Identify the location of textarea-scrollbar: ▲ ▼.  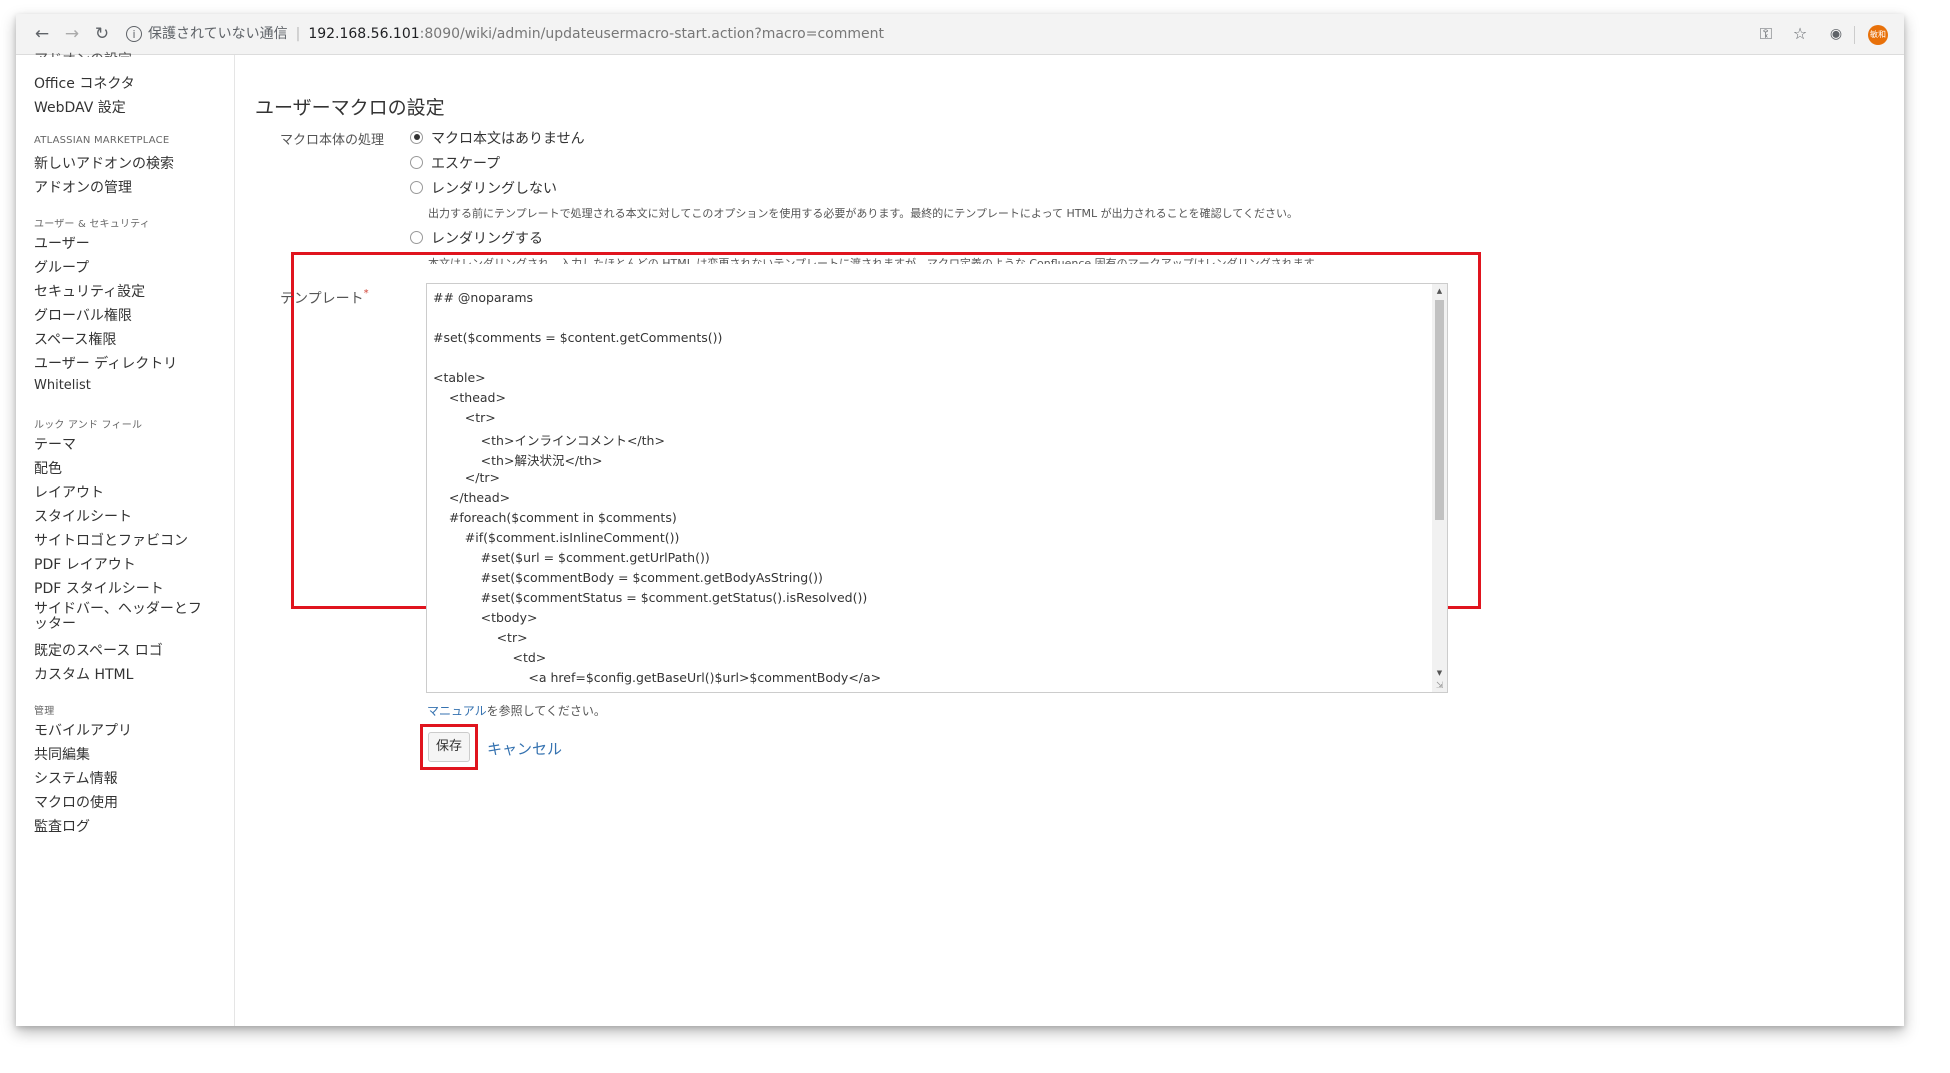
(1439, 488).